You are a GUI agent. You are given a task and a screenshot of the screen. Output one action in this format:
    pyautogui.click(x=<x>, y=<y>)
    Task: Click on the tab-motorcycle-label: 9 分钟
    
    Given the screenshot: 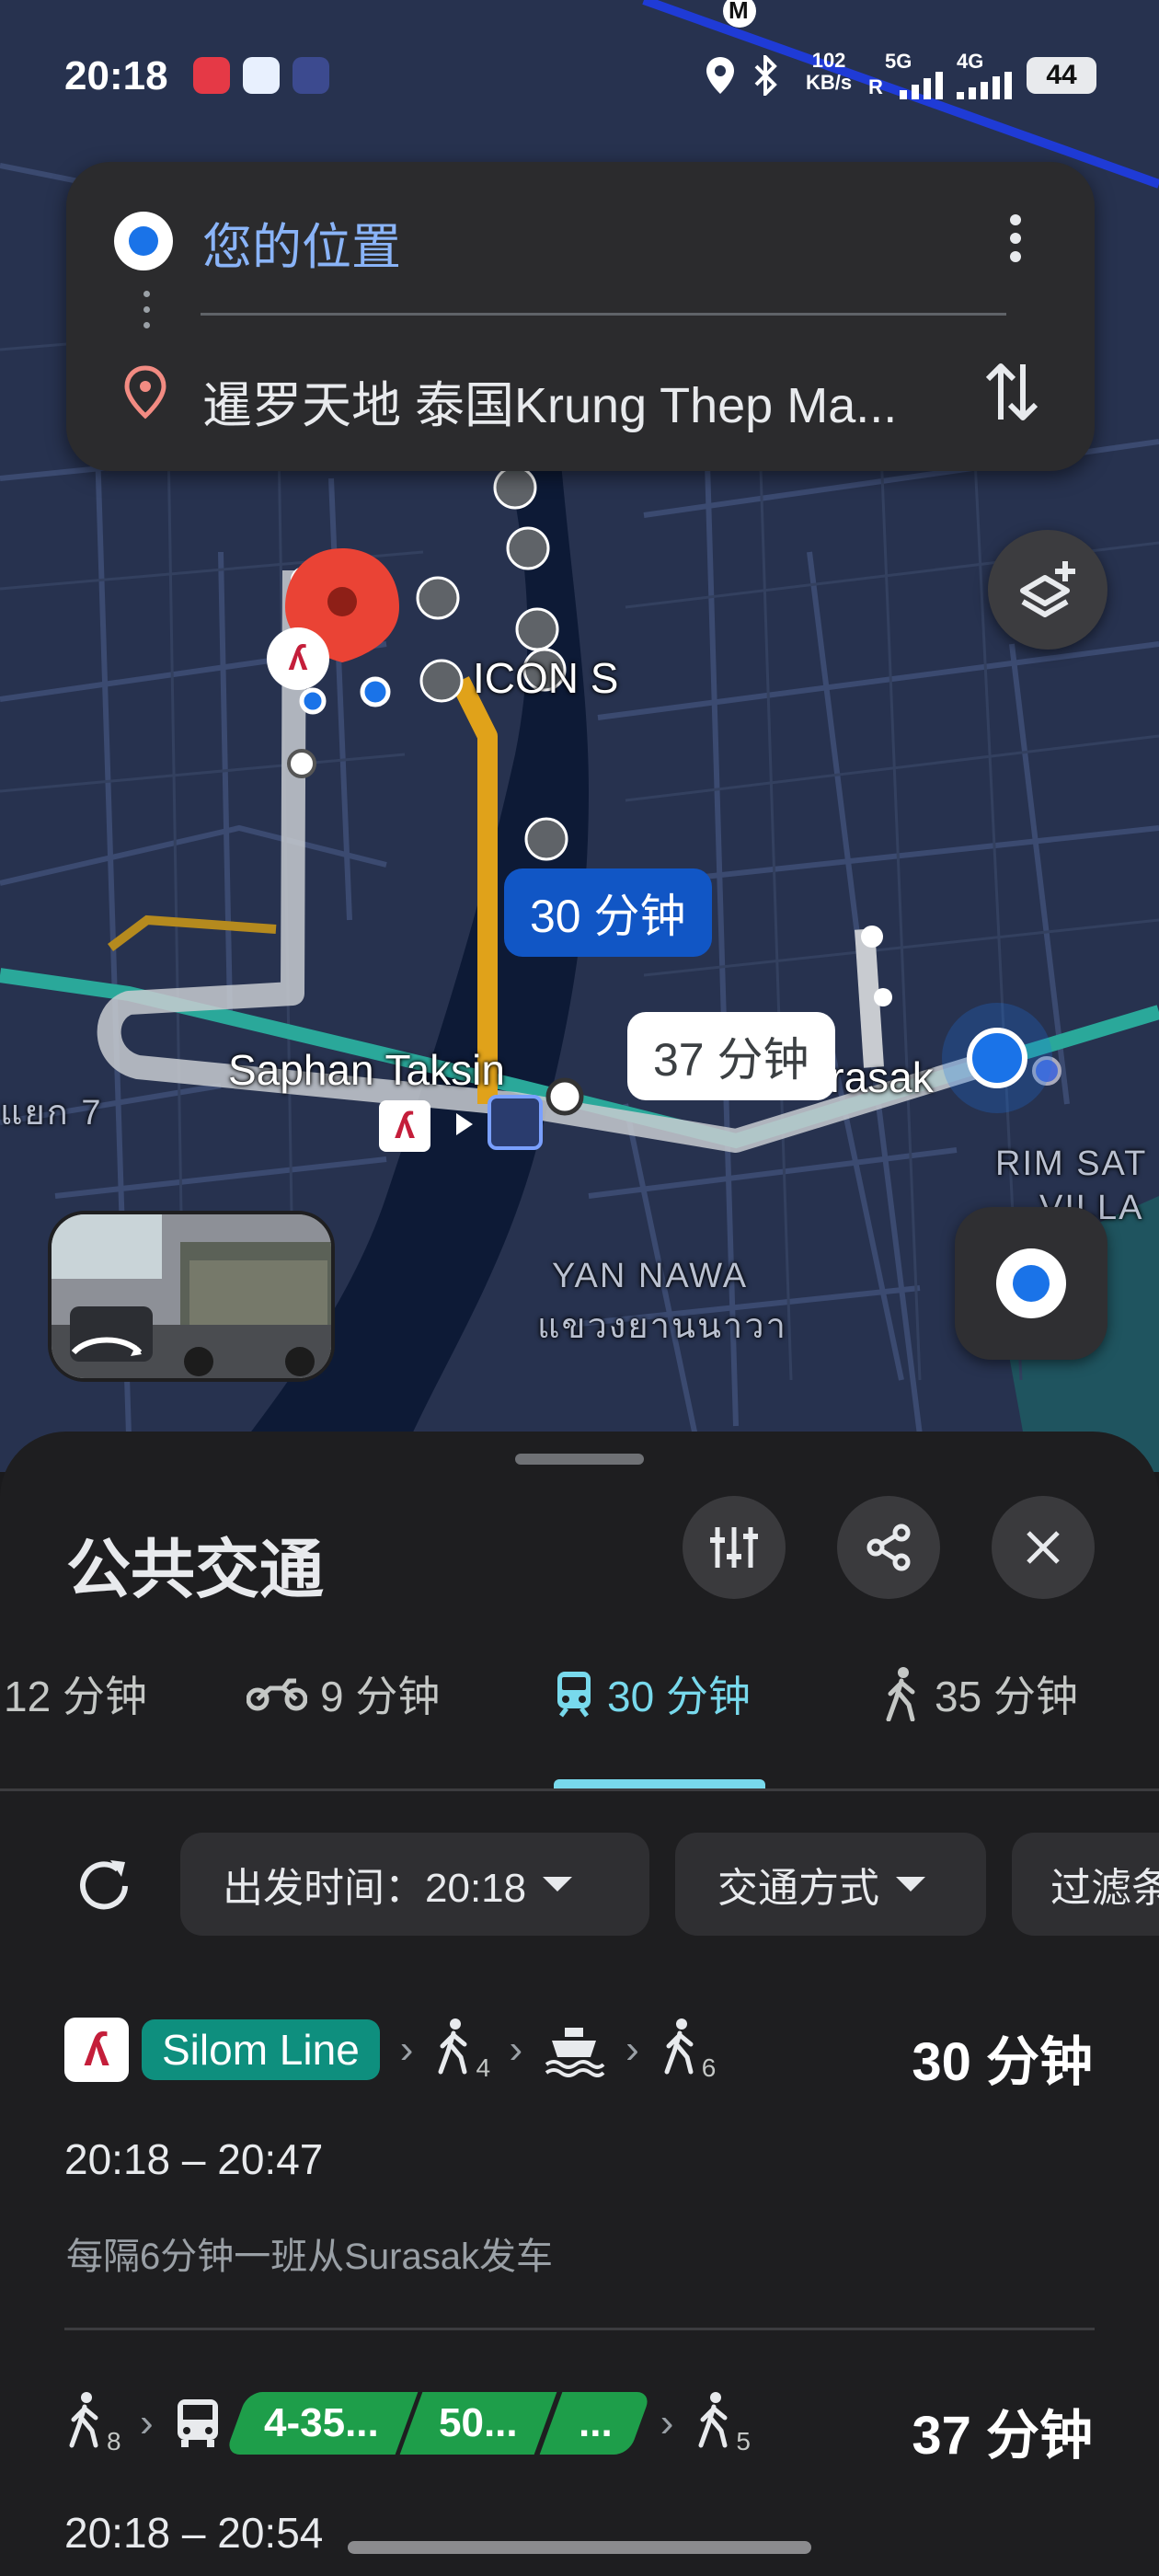 What is the action you would take?
    pyautogui.click(x=380, y=1696)
    